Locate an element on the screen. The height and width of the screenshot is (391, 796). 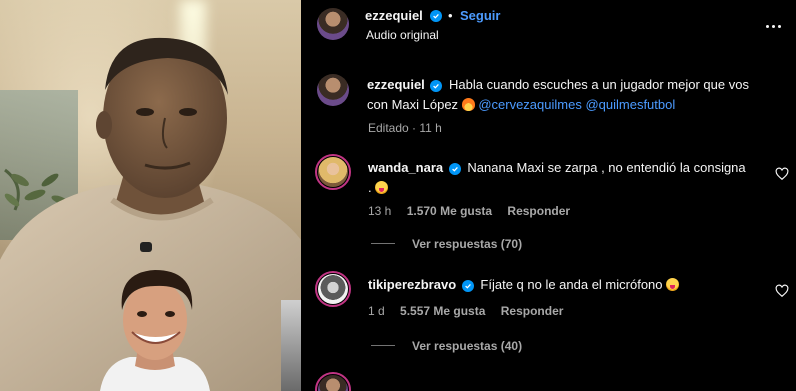
audio-label: Audio original is located at coordinates (402, 35).